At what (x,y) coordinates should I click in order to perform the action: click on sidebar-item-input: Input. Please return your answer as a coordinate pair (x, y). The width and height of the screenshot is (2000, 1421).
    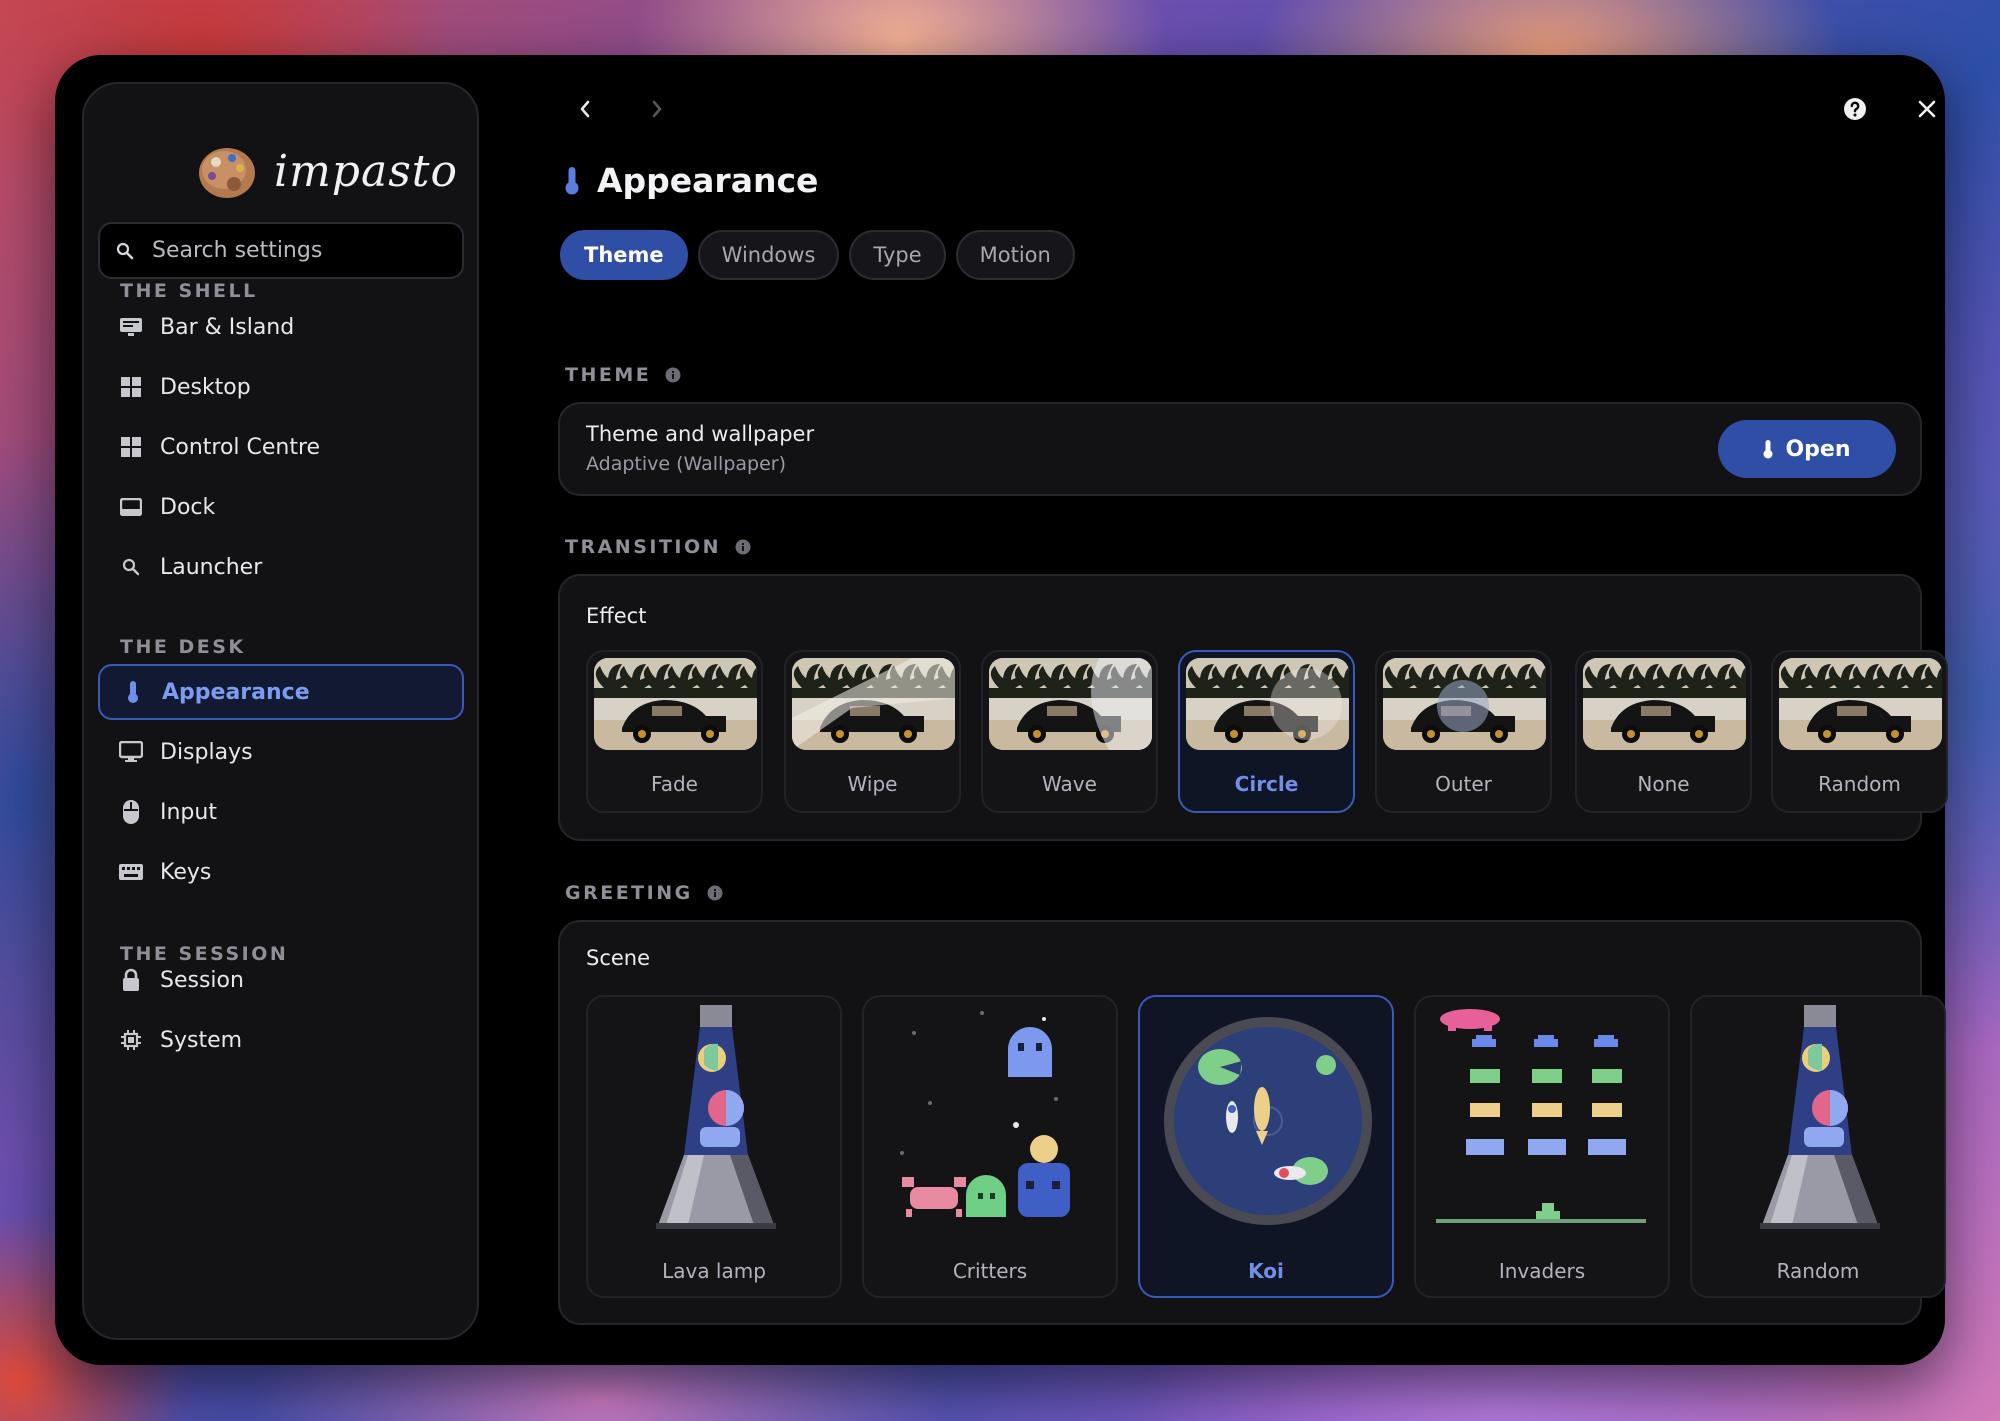
    Looking at the image, I should click on (281, 812).